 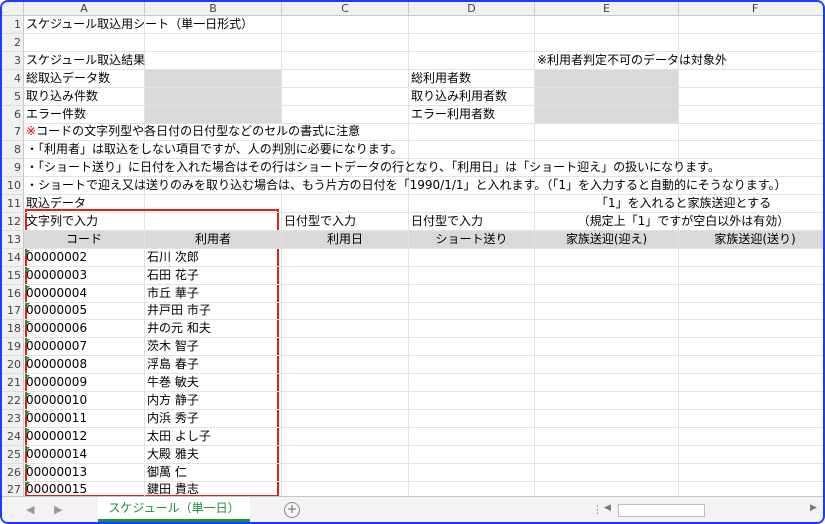 I want to click on date-input-label: 日付型で入力, so click(x=345, y=222).